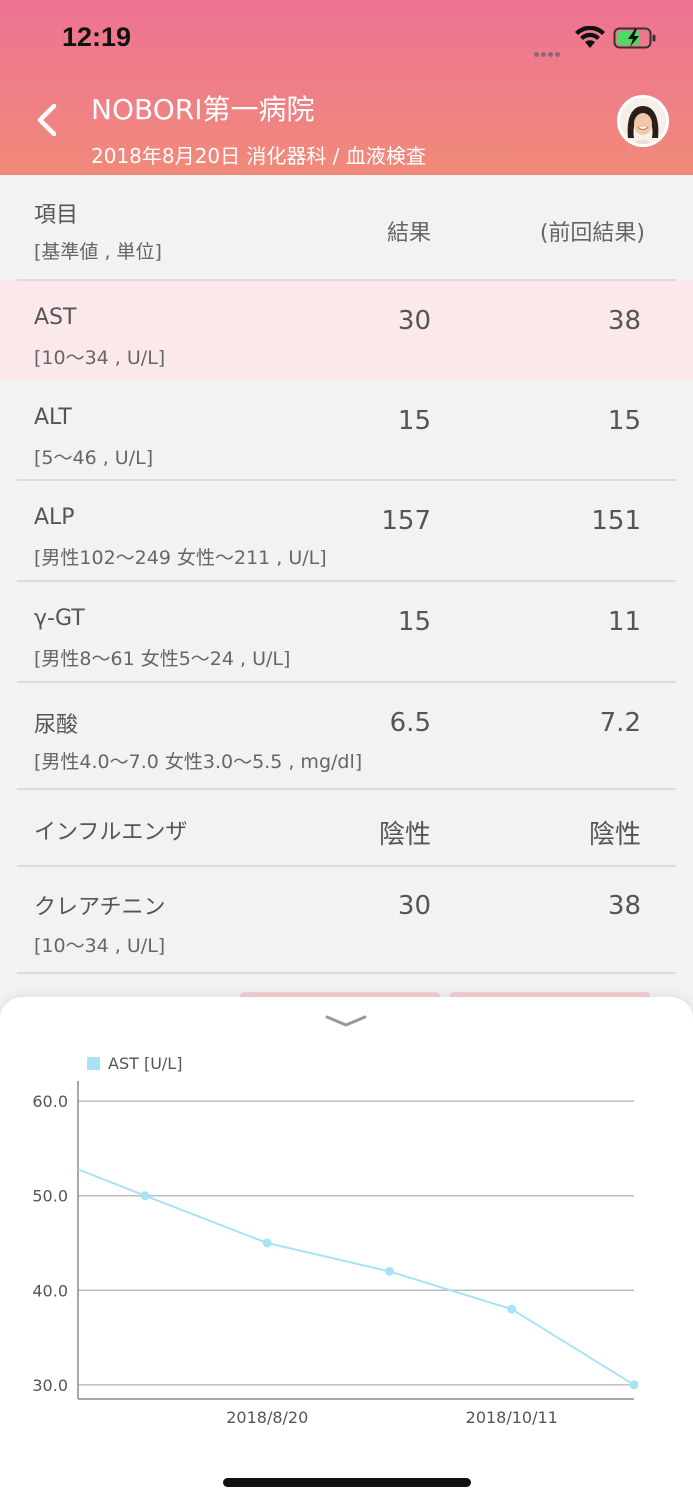 The width and height of the screenshot is (693, 1500). Describe the element at coordinates (347, 1482) in the screenshot. I see `home-indicator` at that location.